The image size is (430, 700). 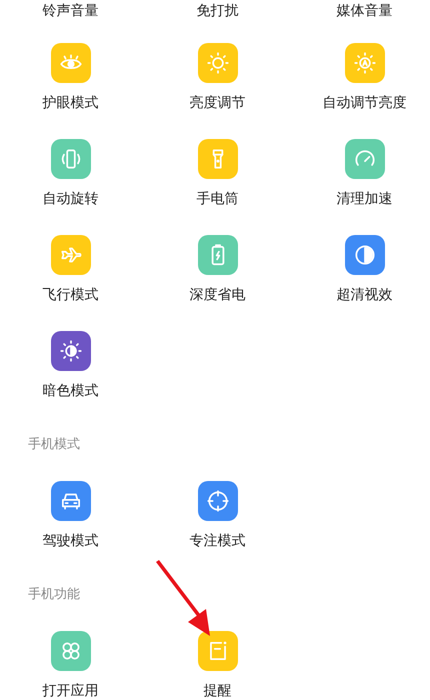 What do you see at coordinates (364, 63) in the screenshot?
I see `auto-brightness-icon` at bounding box center [364, 63].